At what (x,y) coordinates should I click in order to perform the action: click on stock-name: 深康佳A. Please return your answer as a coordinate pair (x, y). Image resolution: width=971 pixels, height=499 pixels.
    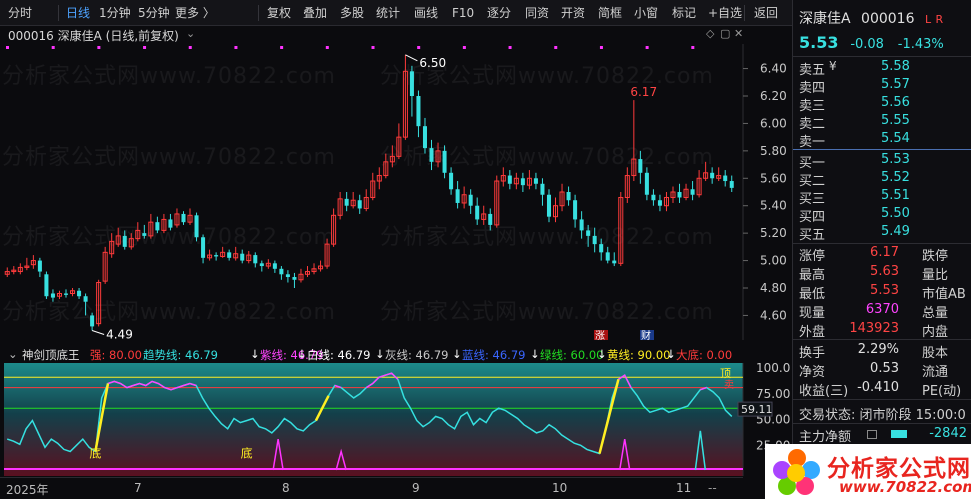
    Looking at the image, I should click on (825, 19).